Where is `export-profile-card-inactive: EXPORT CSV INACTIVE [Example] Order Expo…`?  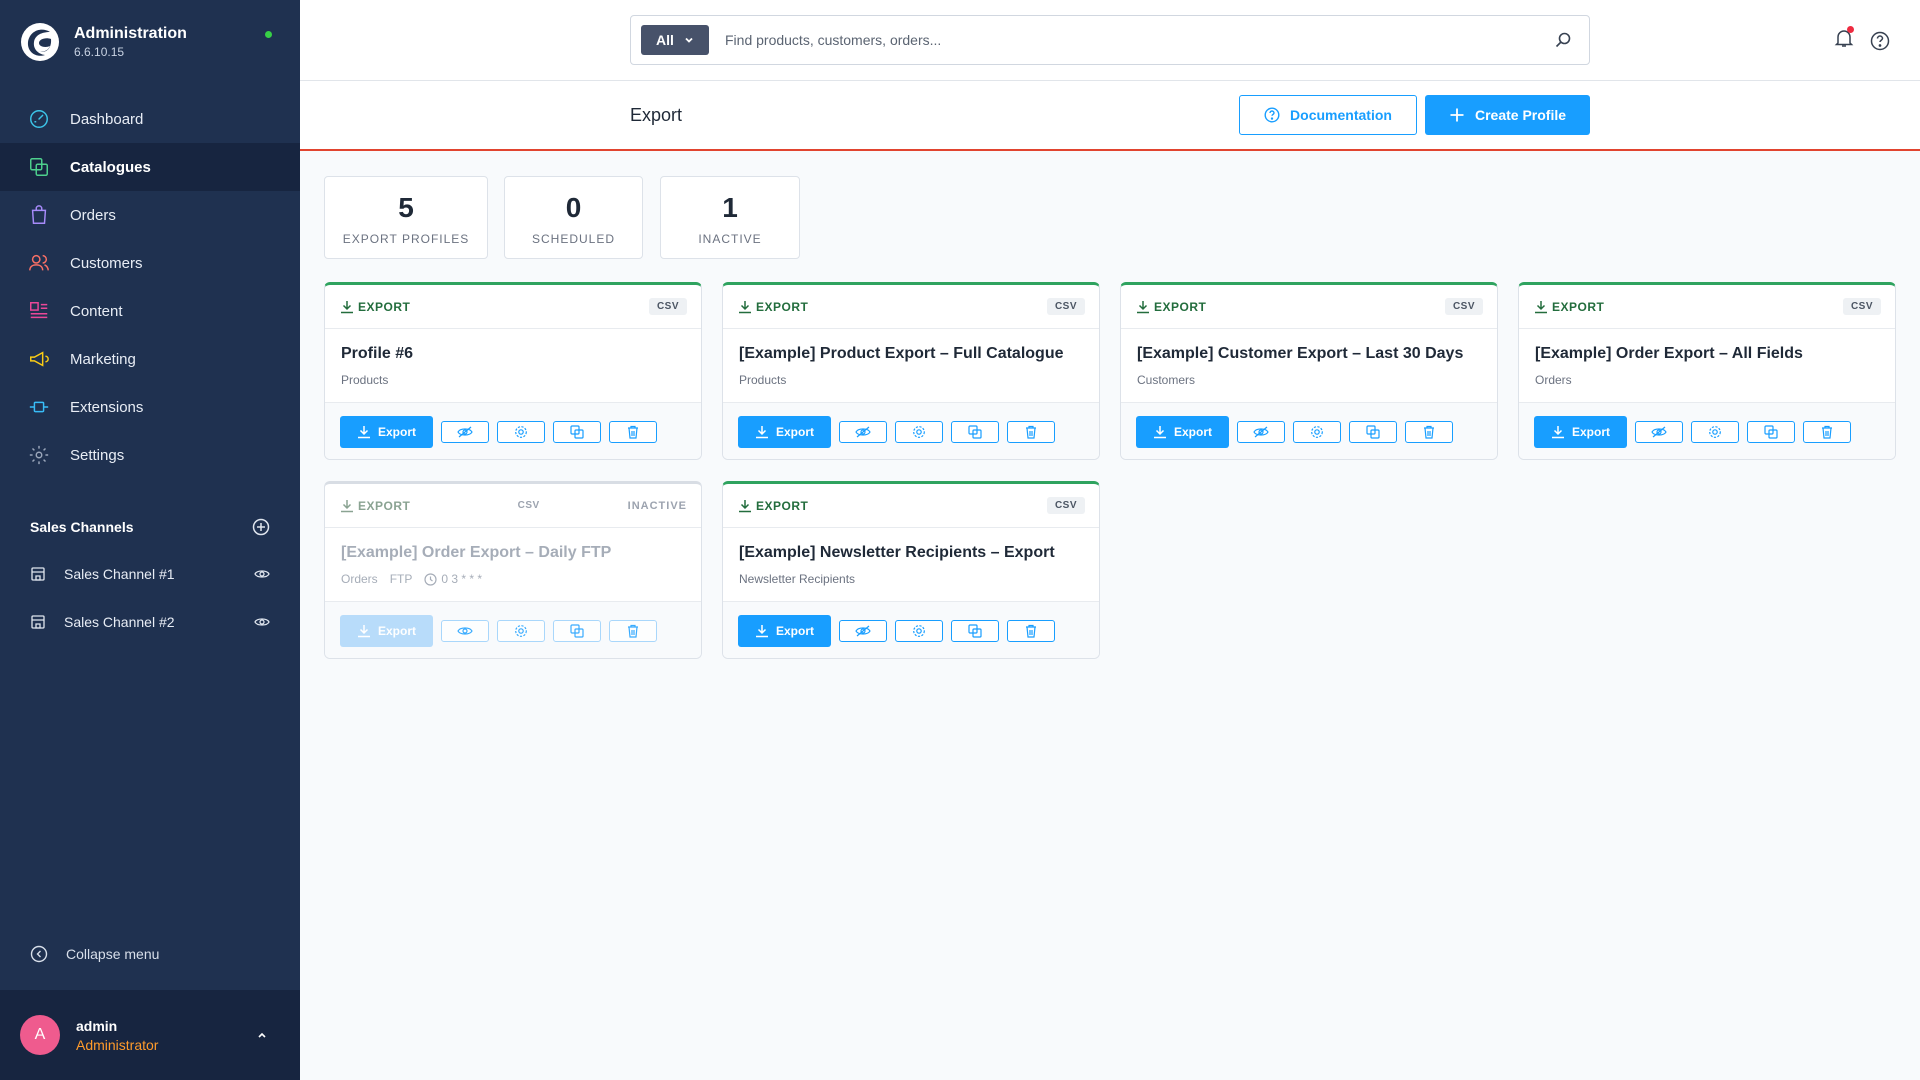 export-profile-card-inactive: EXPORT CSV INACTIVE [Example] Order Expo… is located at coordinates (513, 570).